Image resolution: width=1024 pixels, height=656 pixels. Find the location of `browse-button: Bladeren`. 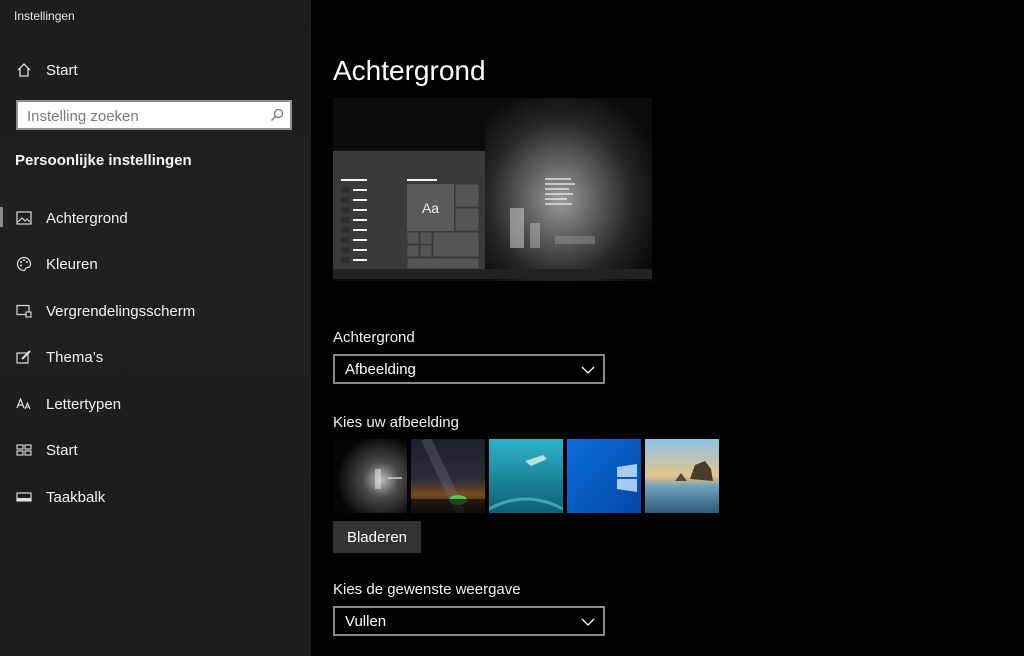

browse-button: Bladeren is located at coordinates (377, 537).